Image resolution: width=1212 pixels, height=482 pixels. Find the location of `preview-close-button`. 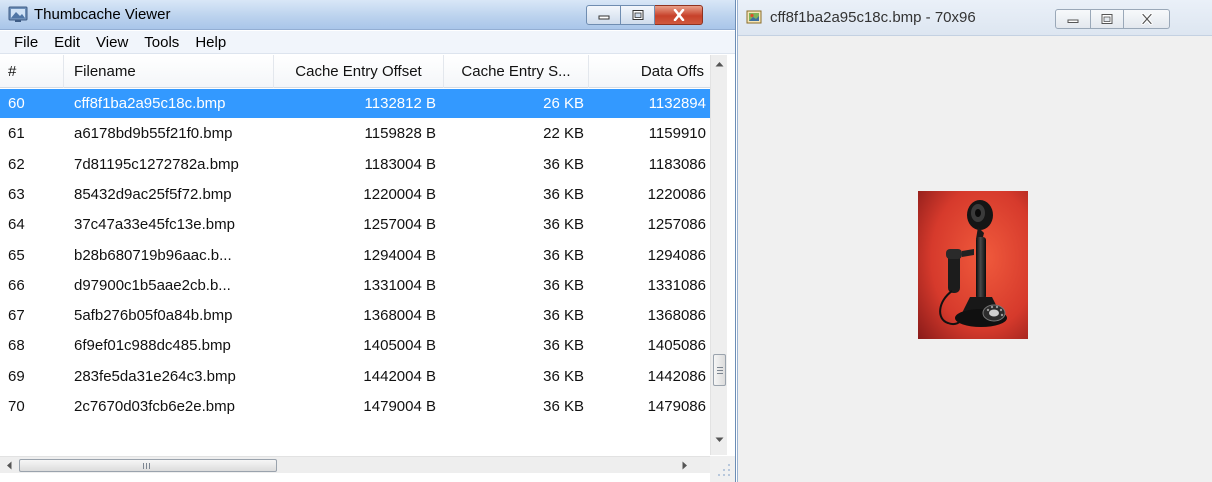

preview-close-button is located at coordinates (1147, 19).